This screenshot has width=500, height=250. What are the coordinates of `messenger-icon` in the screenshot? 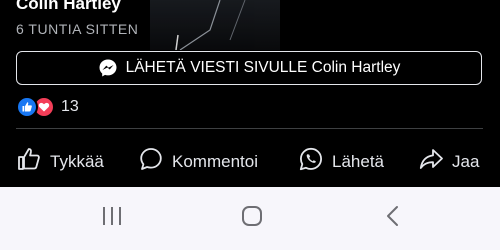 It's located at (108, 68).